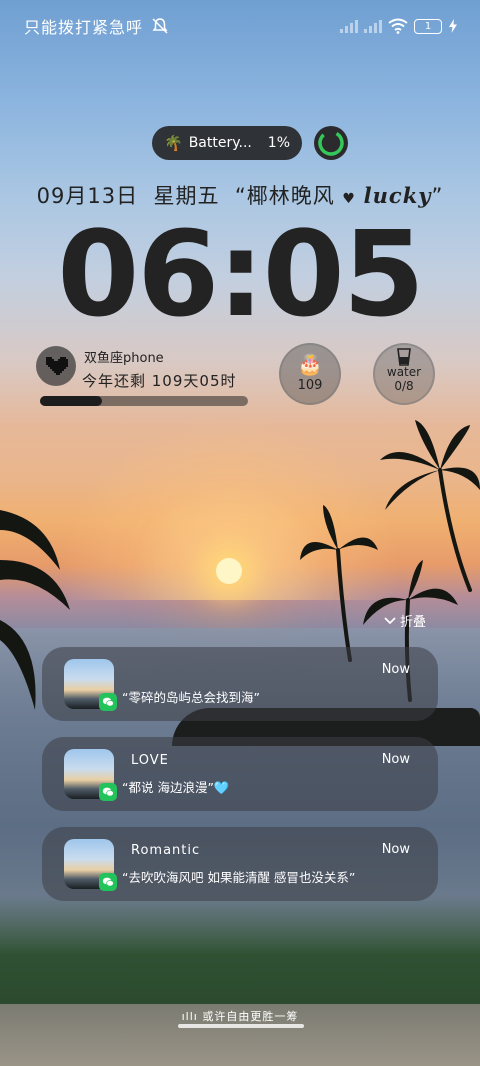 The image size is (480, 1066). What do you see at coordinates (176, 787) in the screenshot?
I see `notification-message: “都说 海边浪漫”🩵` at bounding box center [176, 787].